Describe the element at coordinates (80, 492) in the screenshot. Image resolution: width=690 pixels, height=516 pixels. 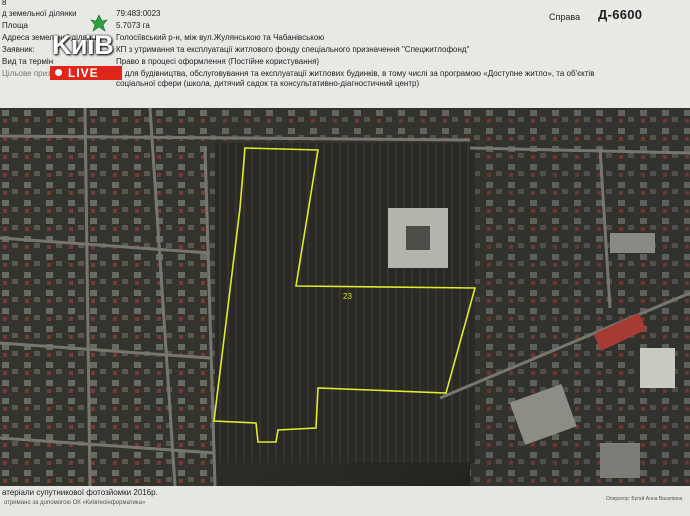
I see `imagery-source: атеріали супутникової фотозйомки 2016р.` at that location.